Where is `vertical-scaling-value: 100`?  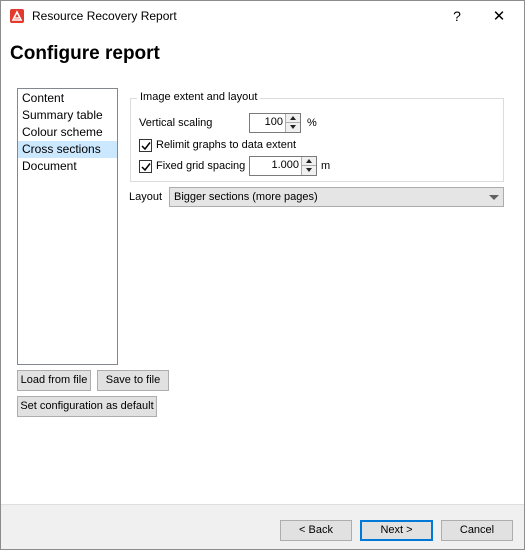
vertical-scaling-value: 100 is located at coordinates (274, 122).